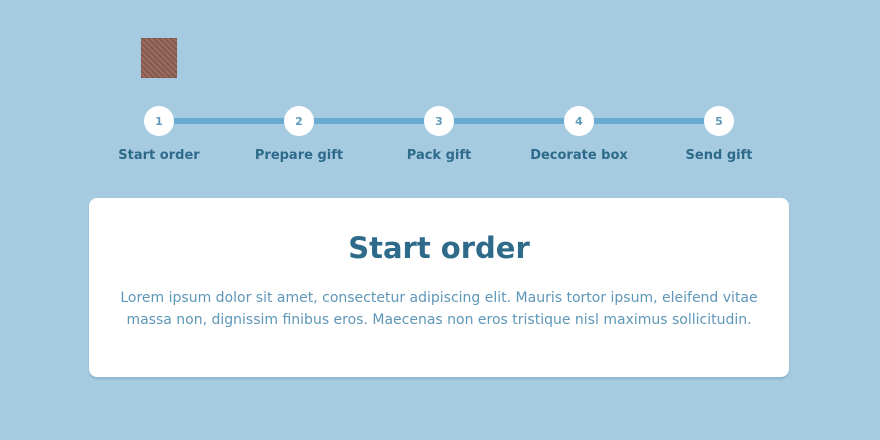 The width and height of the screenshot is (880, 440). I want to click on step-send-gift: 5 Send gift, so click(719, 134).